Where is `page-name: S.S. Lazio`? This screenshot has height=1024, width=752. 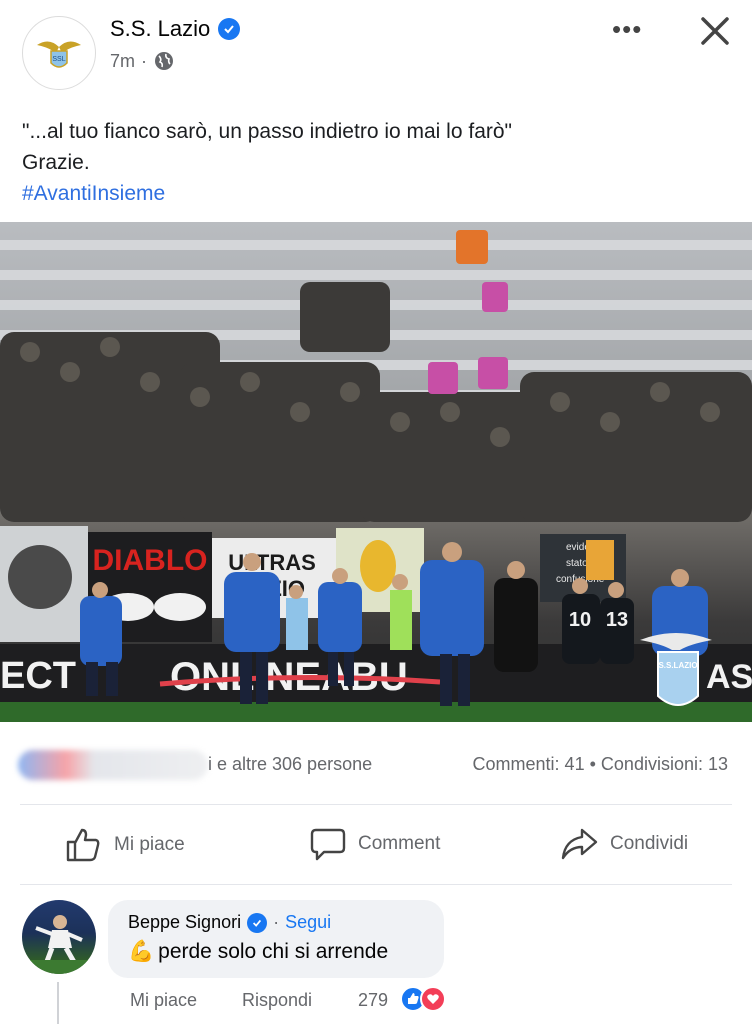 page-name: S.S. Lazio is located at coordinates (175, 29).